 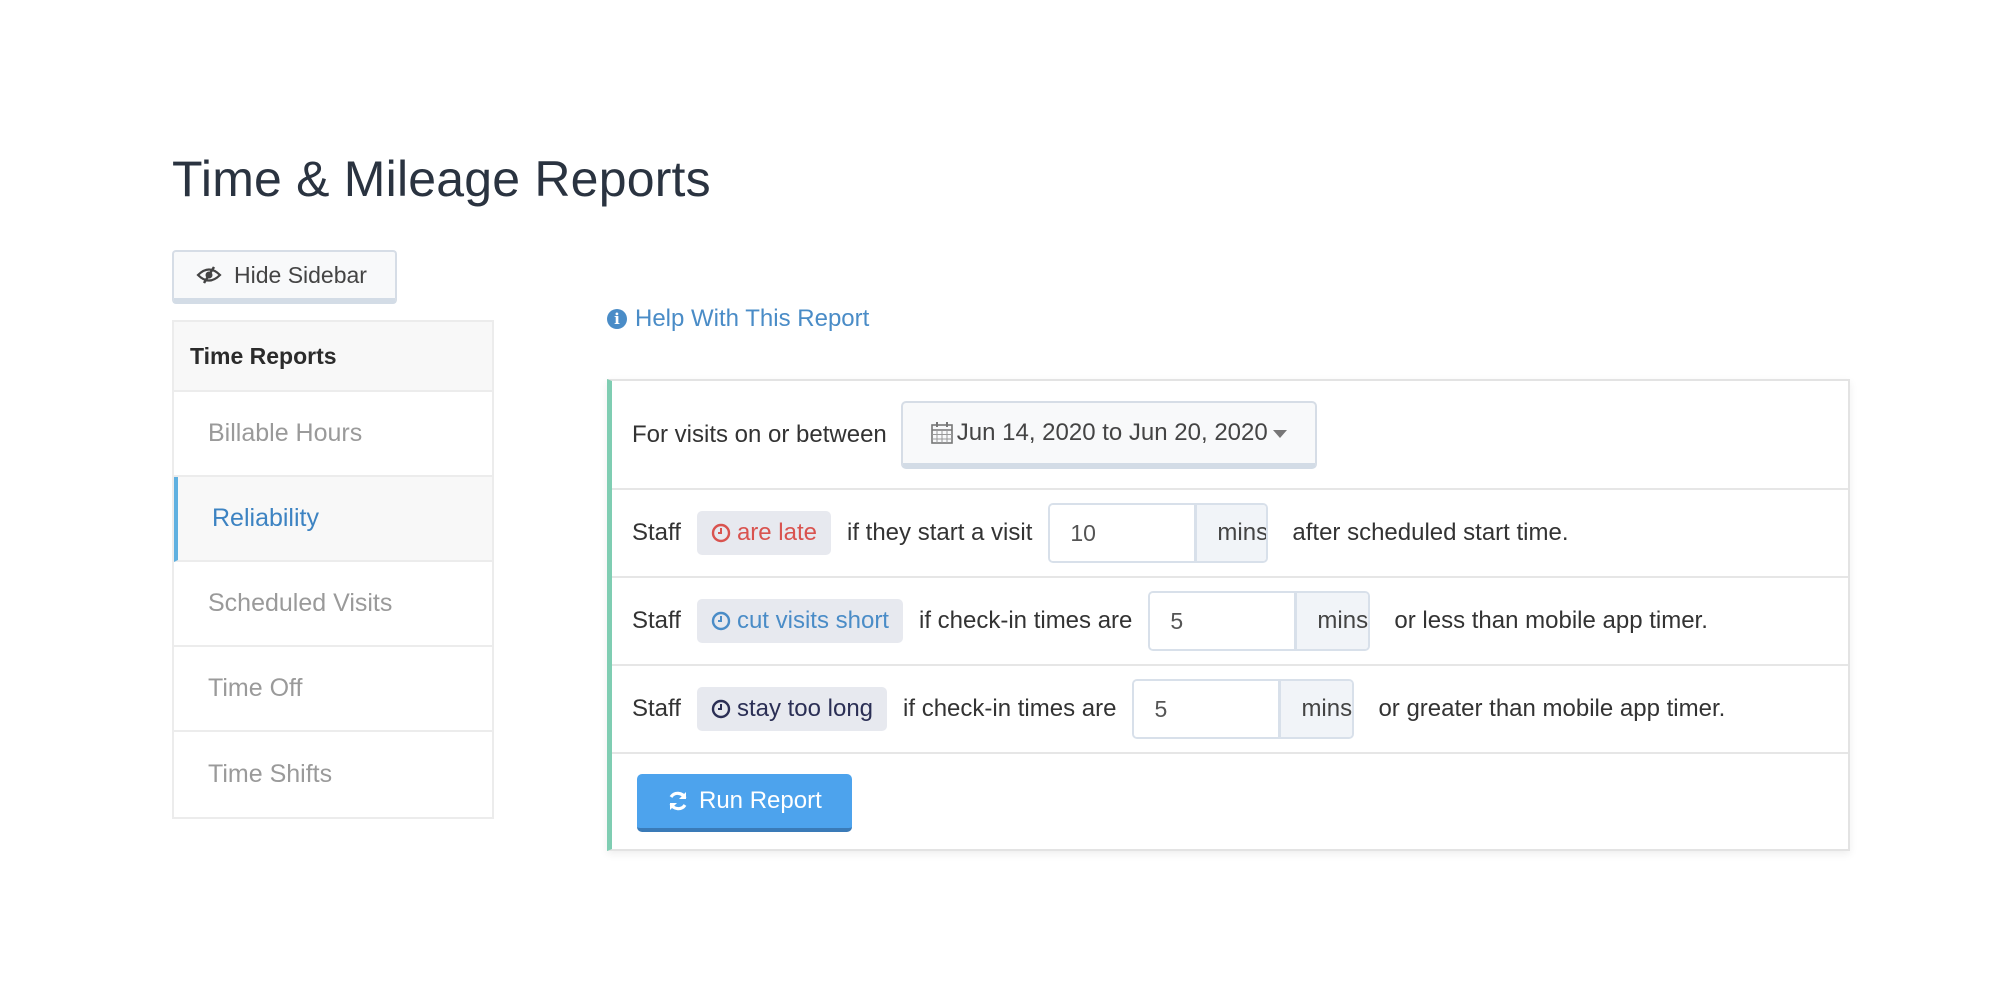 I want to click on short-minutes-input, so click(x=1222, y=621).